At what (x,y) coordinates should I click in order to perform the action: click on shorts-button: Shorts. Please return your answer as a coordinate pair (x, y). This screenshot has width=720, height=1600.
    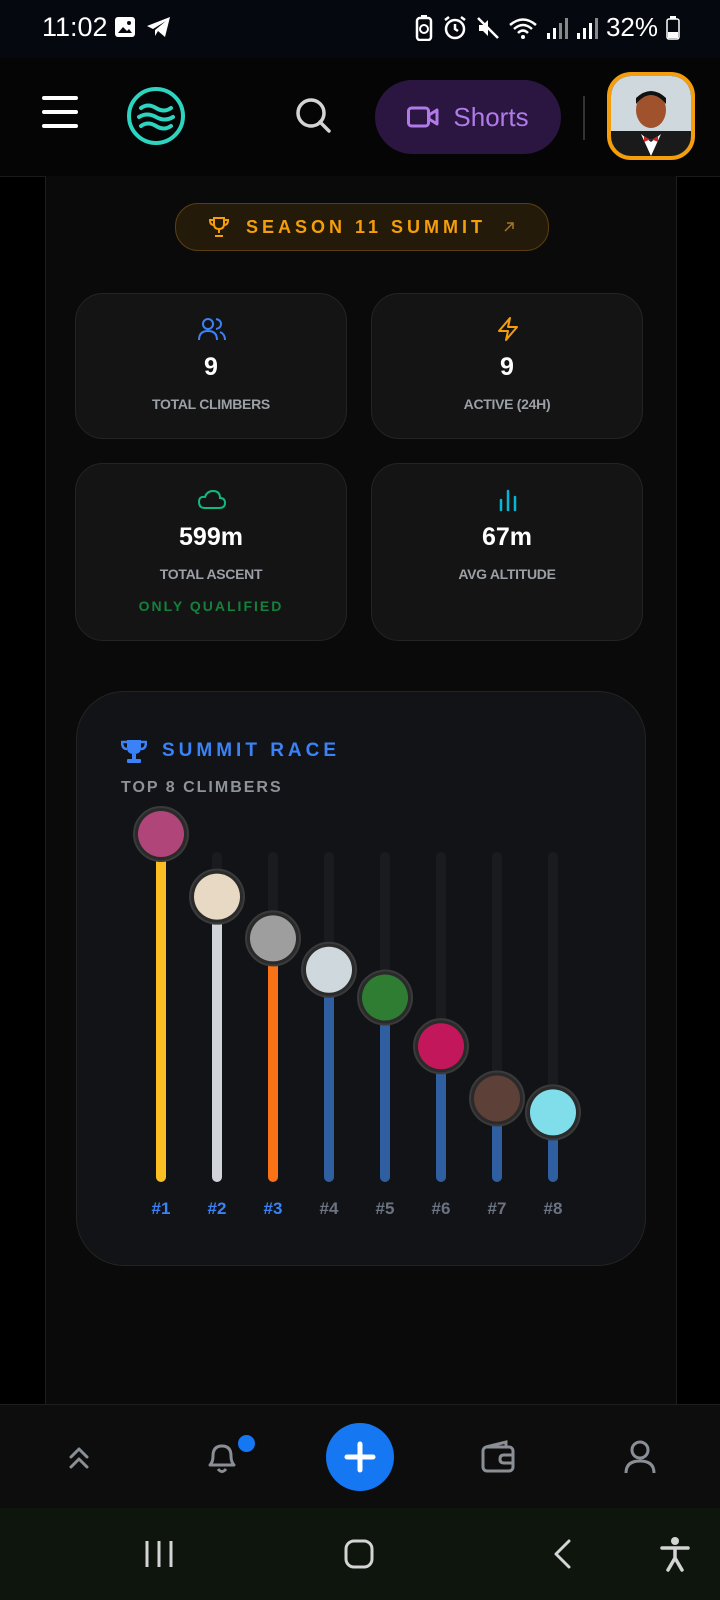
    Looking at the image, I should click on (468, 117).